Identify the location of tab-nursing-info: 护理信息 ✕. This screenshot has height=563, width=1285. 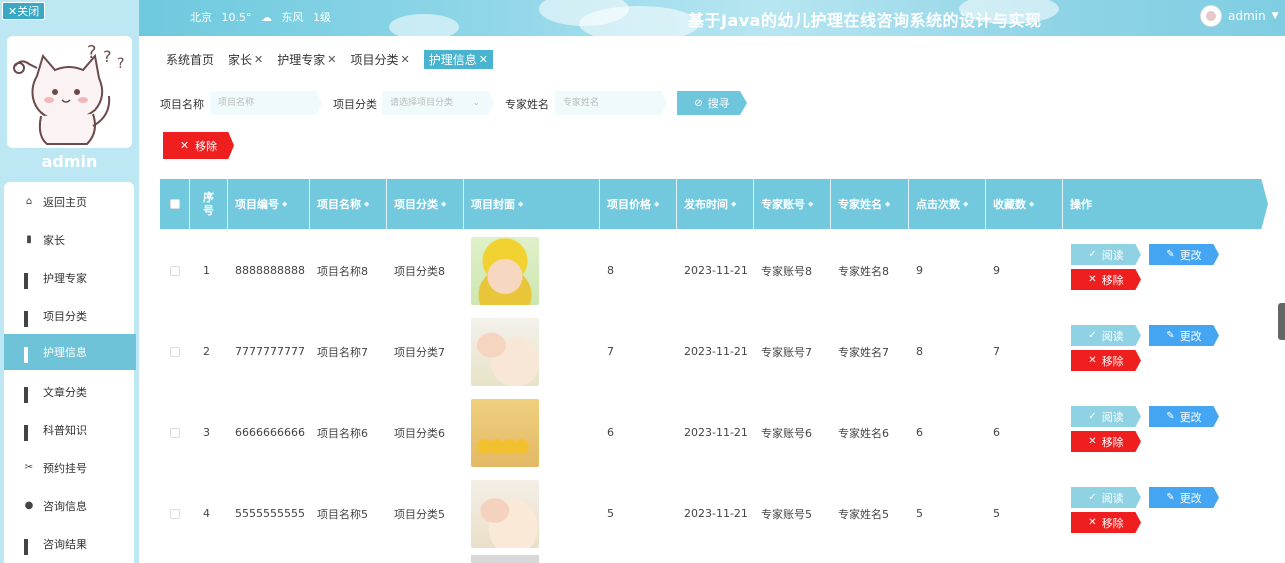
(458, 59).